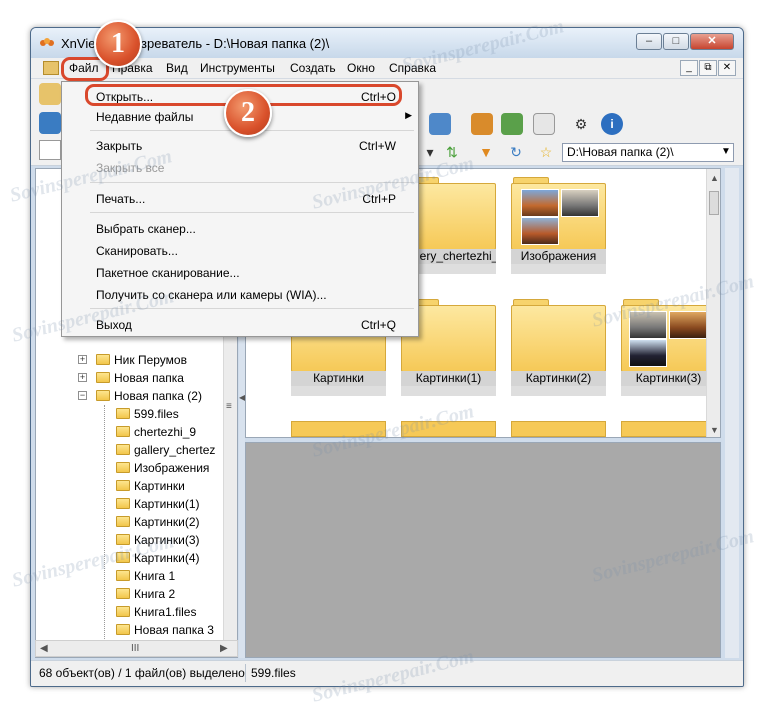 This screenshot has width=774, height=717. What do you see at coordinates (129, 630) in the screenshot?
I see `tree-item: Новая папка 3` at bounding box center [129, 630].